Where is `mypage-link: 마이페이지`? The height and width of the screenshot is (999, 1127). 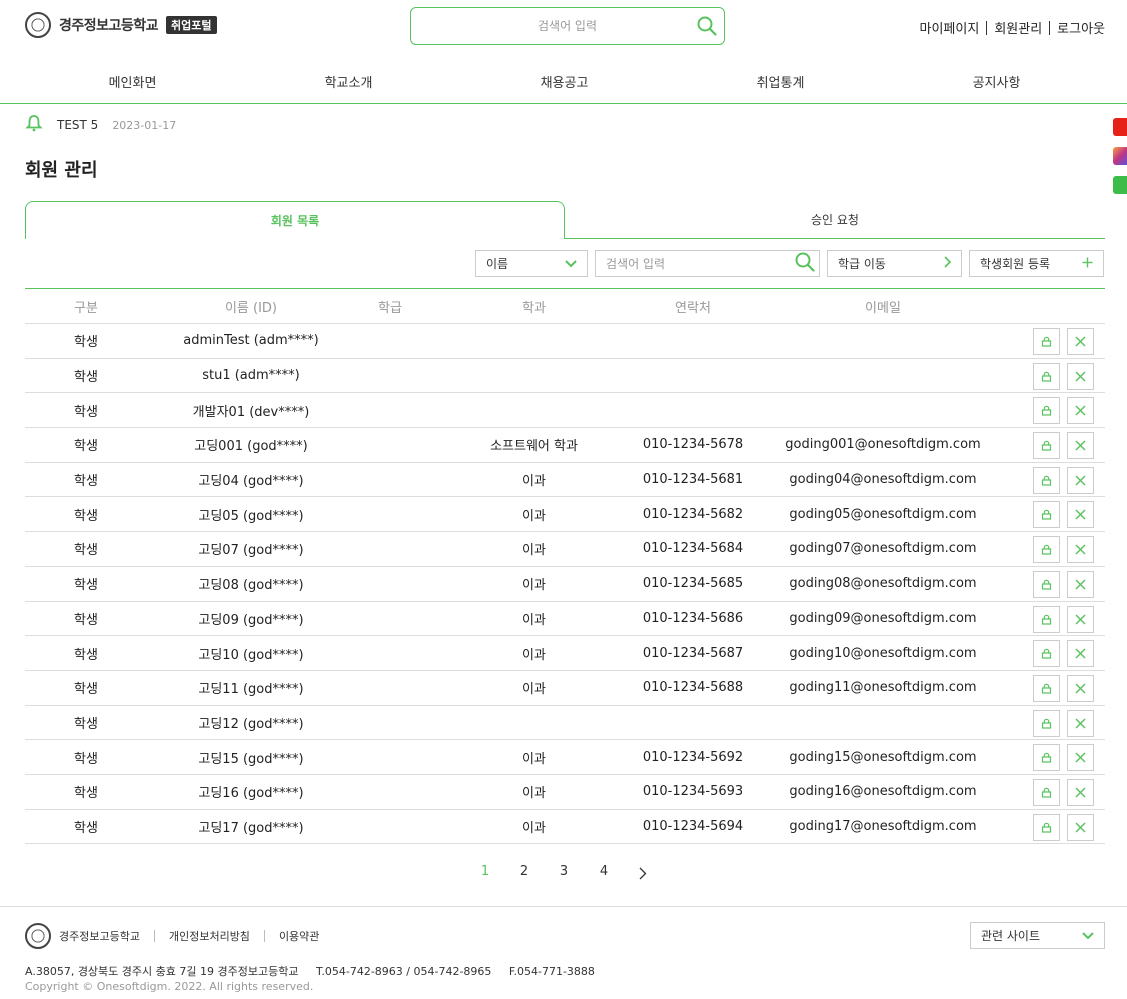 mypage-link: 마이페이지 is located at coordinates (950, 27).